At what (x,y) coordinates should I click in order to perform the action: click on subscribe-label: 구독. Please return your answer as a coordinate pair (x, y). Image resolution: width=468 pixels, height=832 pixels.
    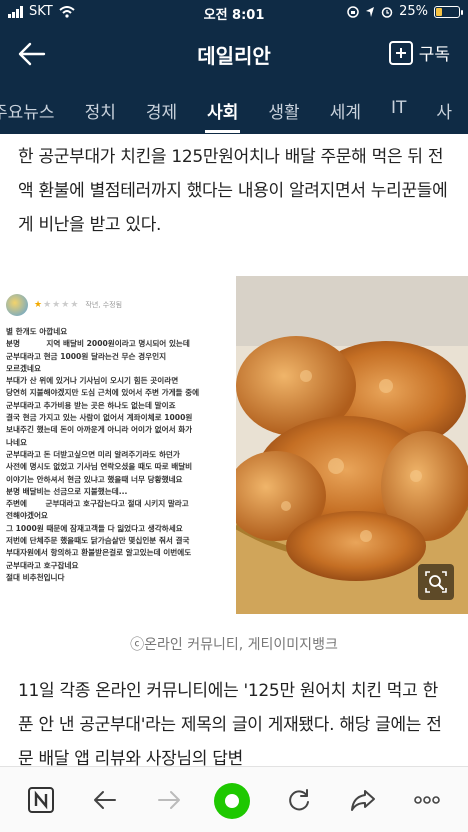
    Looking at the image, I should click on (434, 55).